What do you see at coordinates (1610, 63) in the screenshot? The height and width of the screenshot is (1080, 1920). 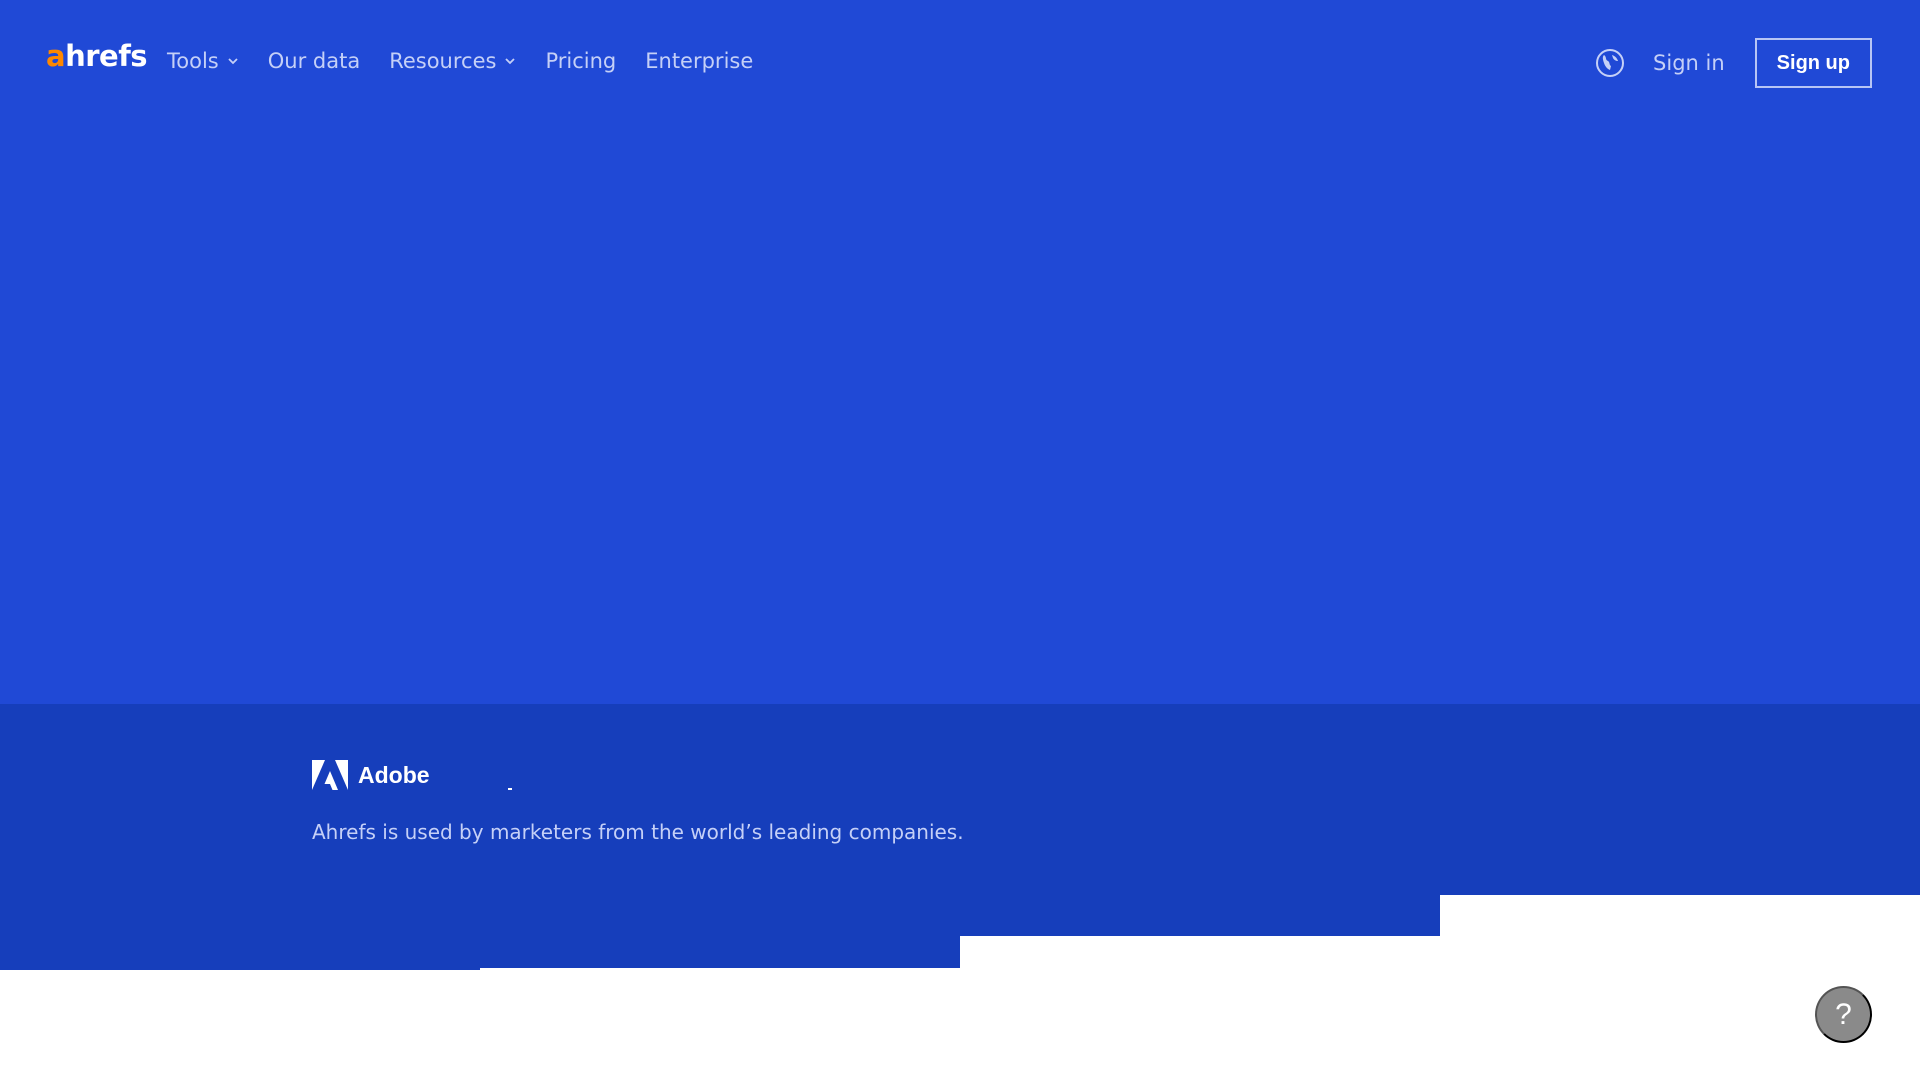 I see `globe-icon` at bounding box center [1610, 63].